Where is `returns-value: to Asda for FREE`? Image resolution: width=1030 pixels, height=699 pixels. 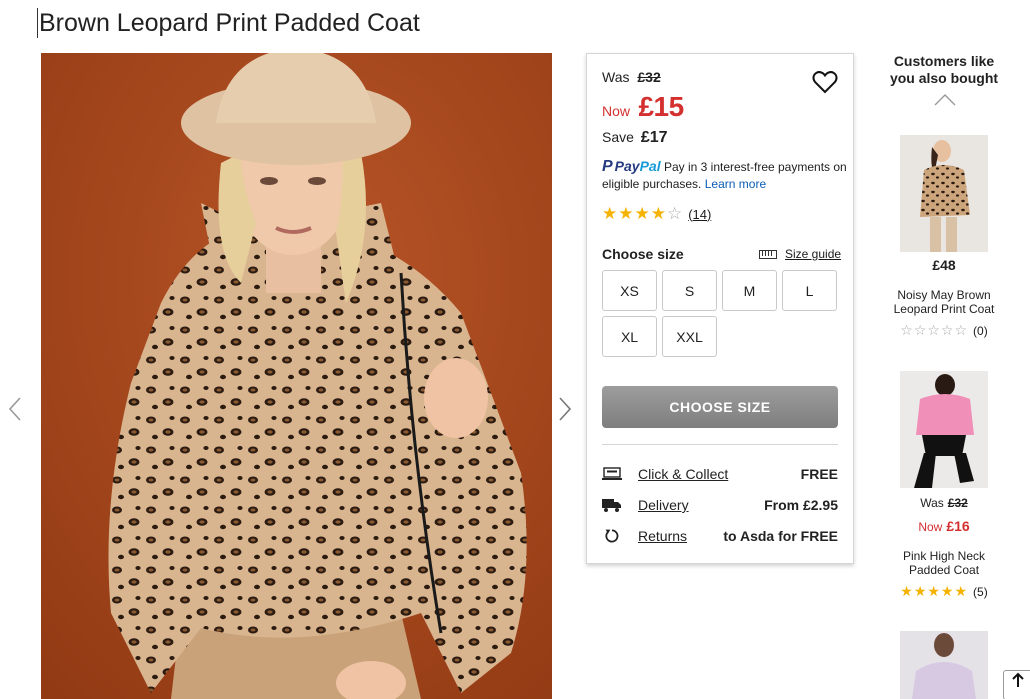 returns-value: to Asda for FREE is located at coordinates (780, 536).